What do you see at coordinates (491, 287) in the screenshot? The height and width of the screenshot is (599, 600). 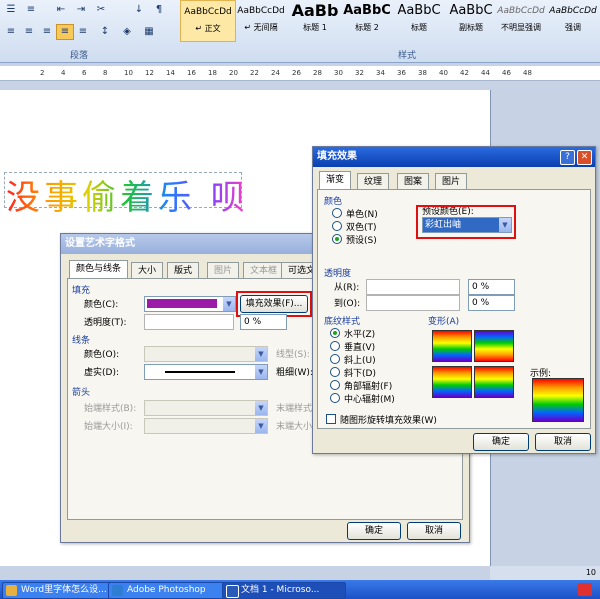 I see `from-spin: 0 %` at bounding box center [491, 287].